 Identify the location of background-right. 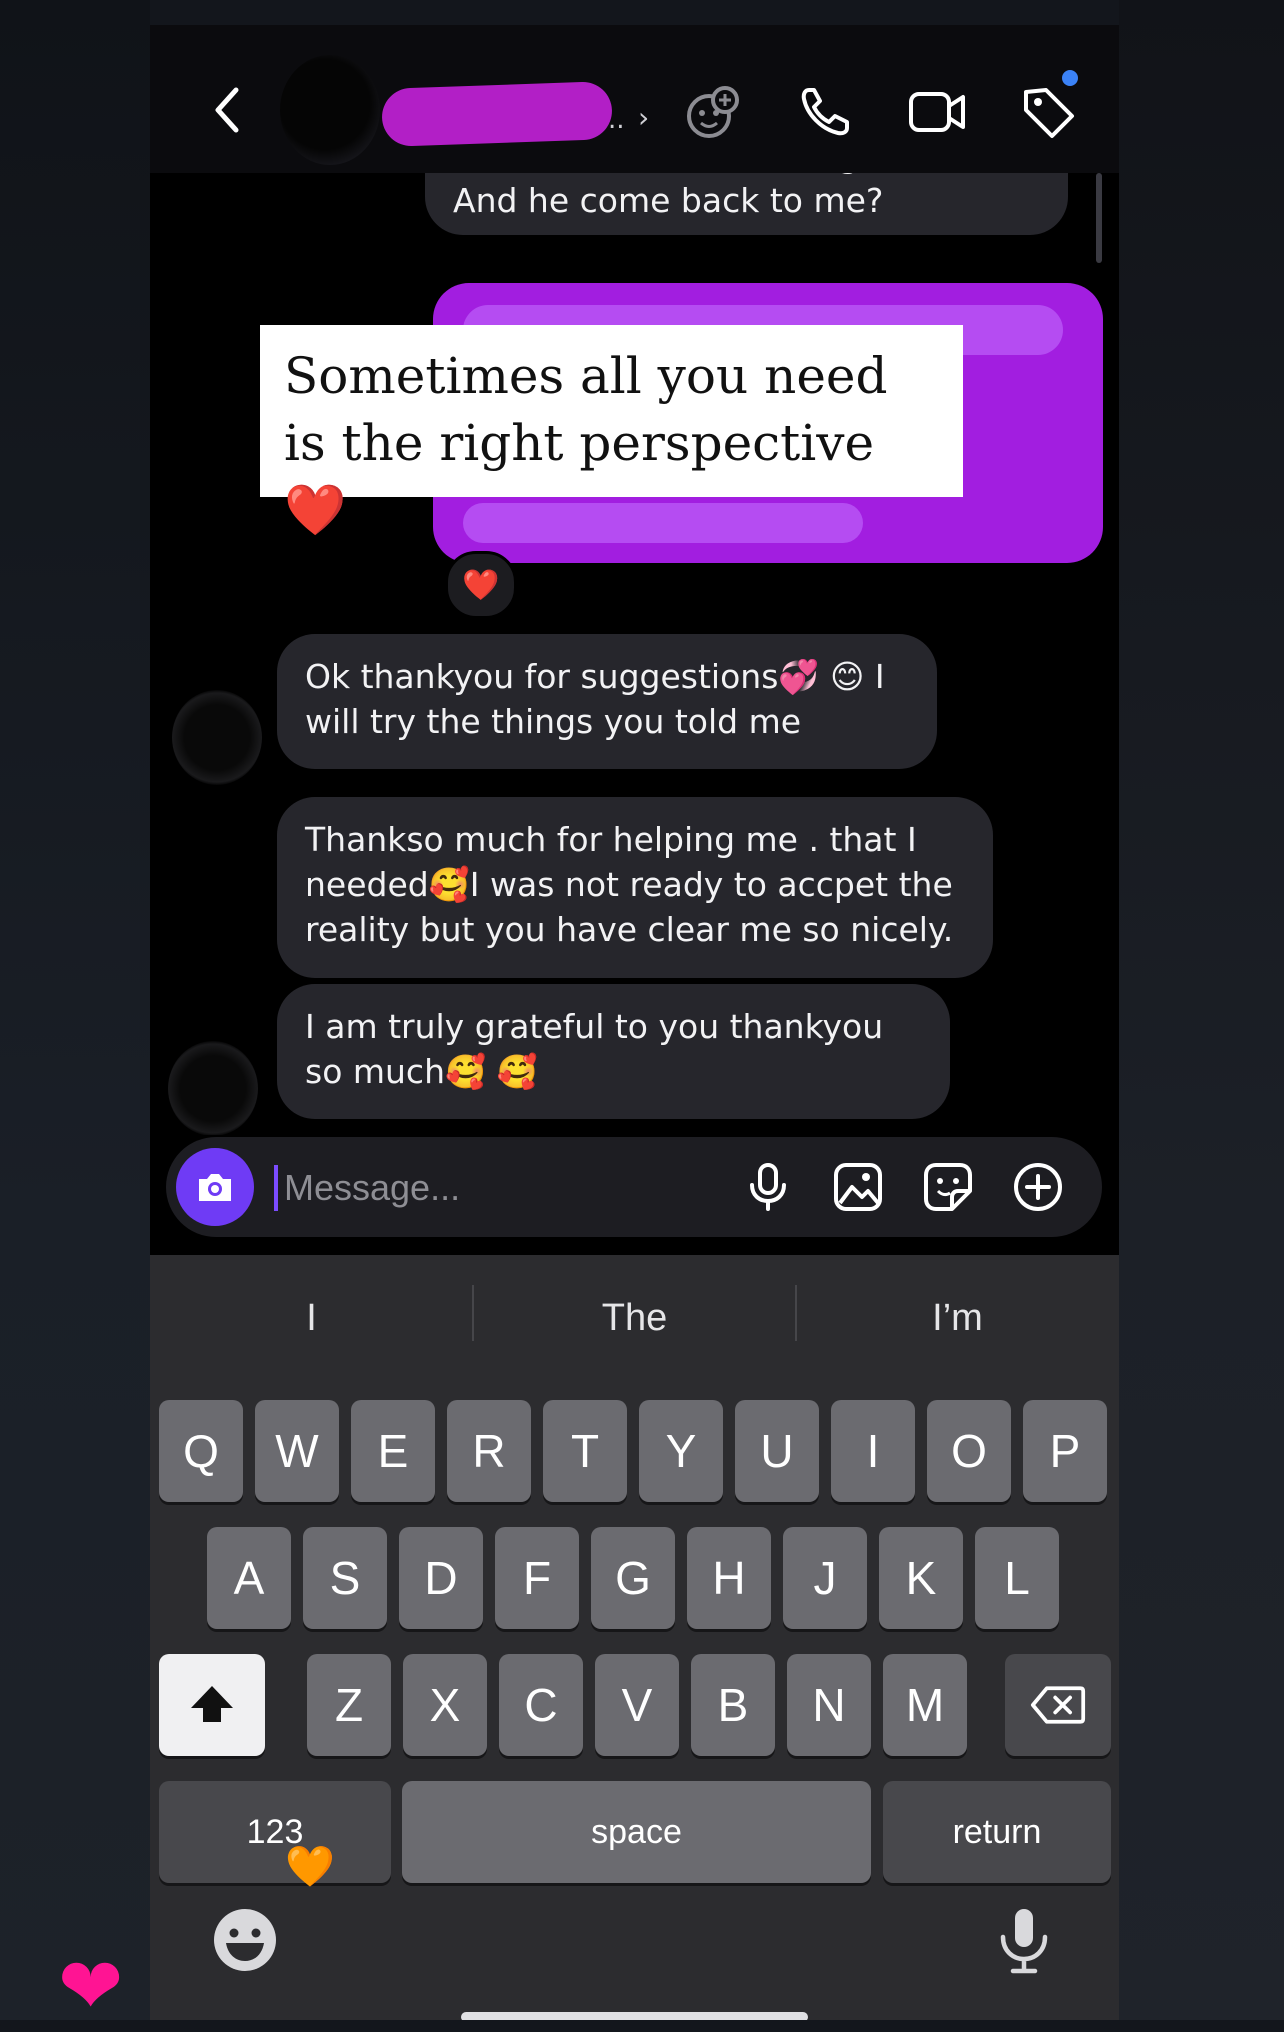
(1201, 1010).